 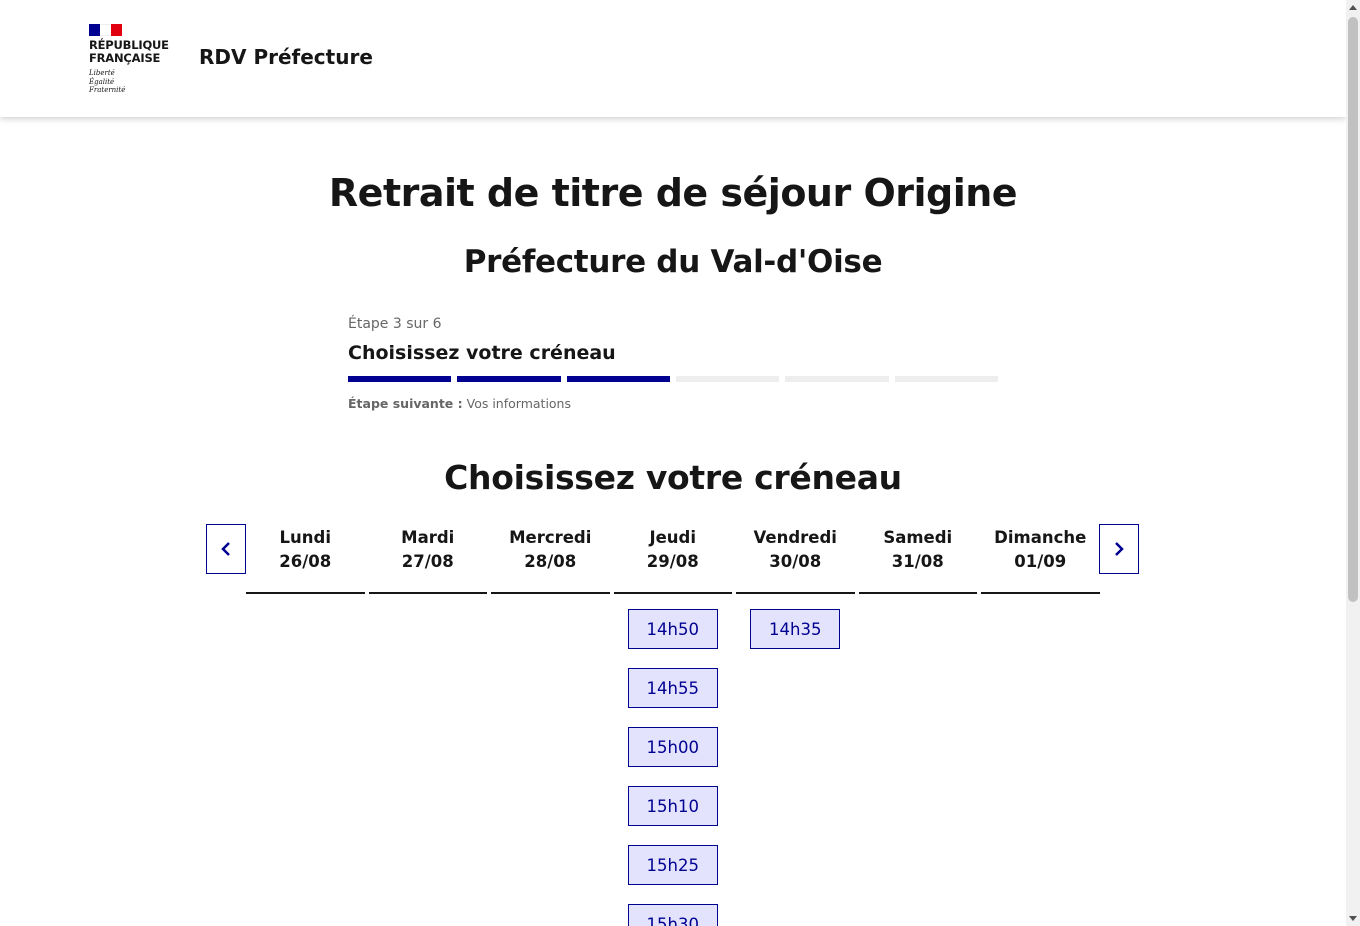 I want to click on next-step-value: Vos informations, so click(x=518, y=403).